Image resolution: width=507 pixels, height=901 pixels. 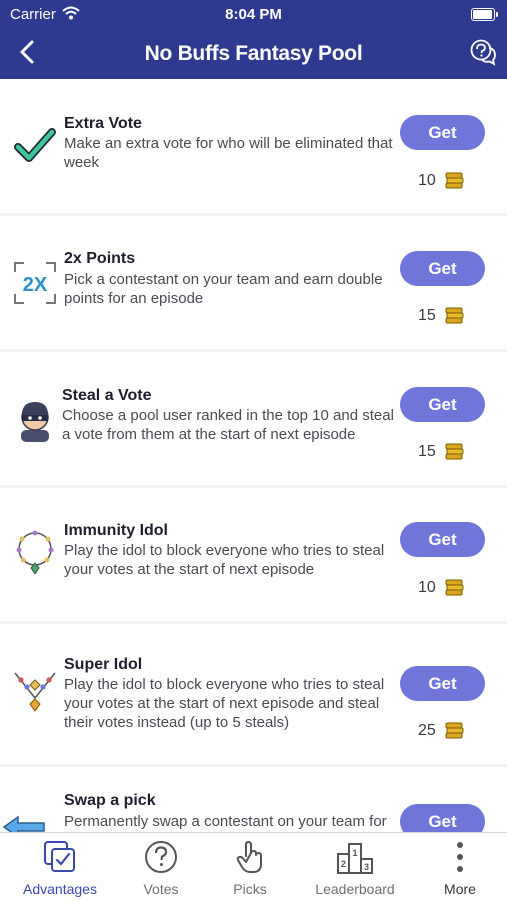 I want to click on bottom-tab-bar: Advantages Votes Picks 2 1 3 Leaderboard, so click(x=253, y=866).